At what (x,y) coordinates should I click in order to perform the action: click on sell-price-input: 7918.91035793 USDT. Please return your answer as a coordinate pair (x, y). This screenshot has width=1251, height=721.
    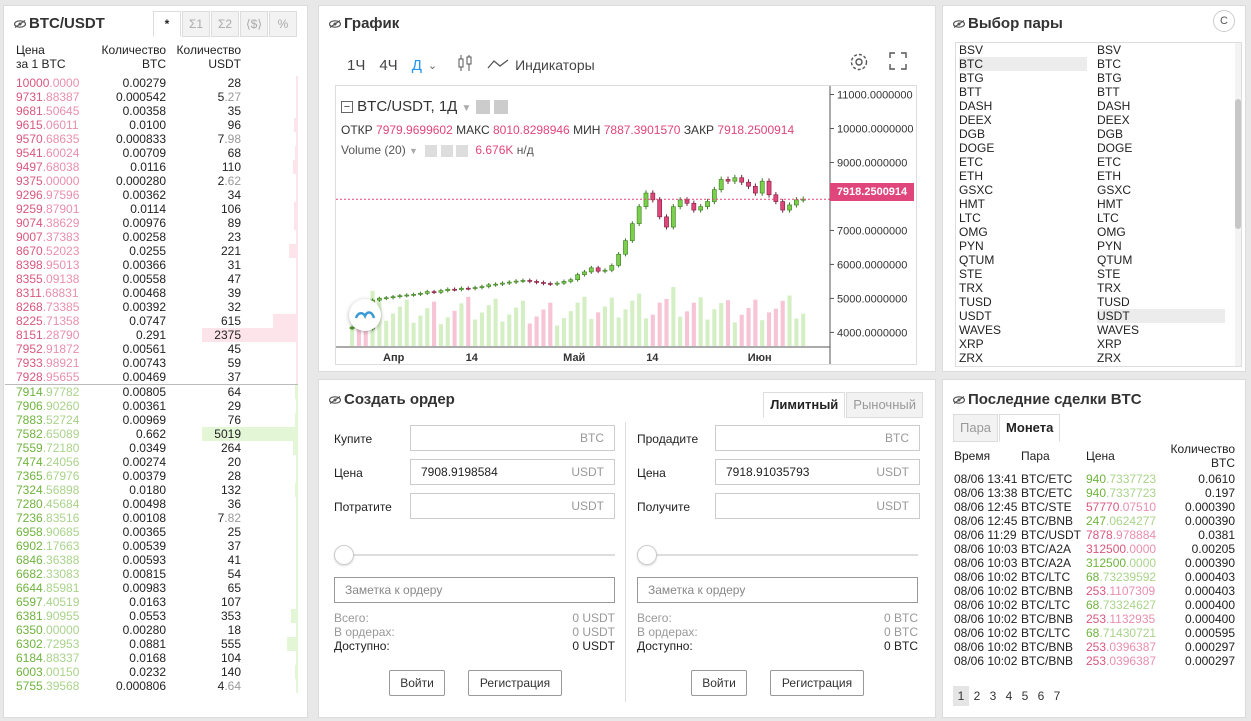
    Looking at the image, I should click on (817, 472).